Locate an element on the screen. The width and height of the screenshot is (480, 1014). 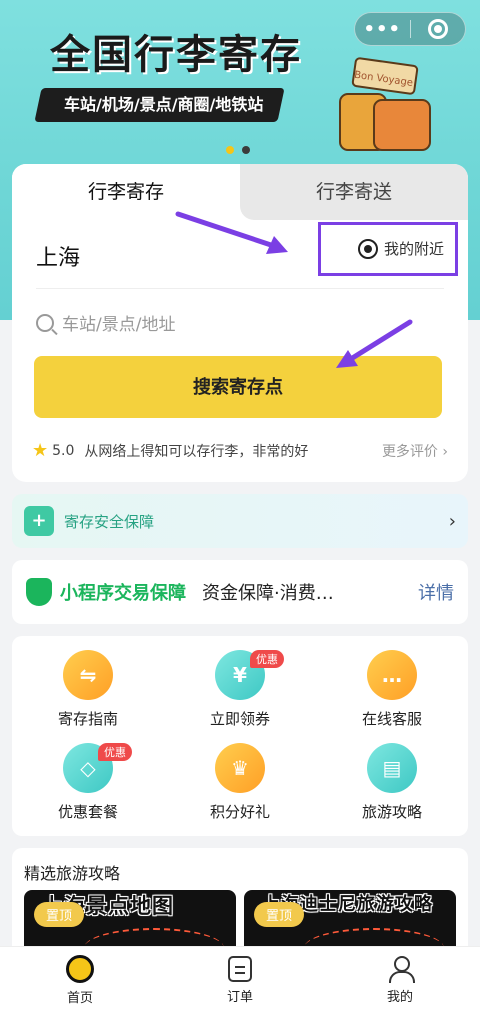
grid-label: 寄存指南 is located at coordinates (87, 719).